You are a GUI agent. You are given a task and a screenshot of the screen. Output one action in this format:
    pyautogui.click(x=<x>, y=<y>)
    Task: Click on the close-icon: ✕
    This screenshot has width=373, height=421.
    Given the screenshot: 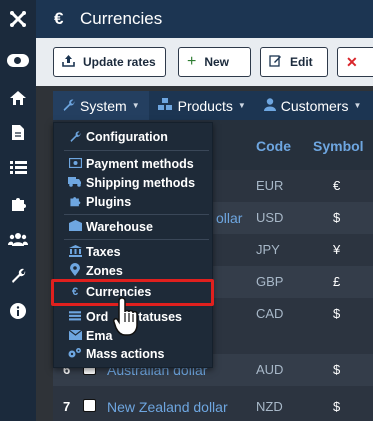 What is the action you would take?
    pyautogui.click(x=352, y=61)
    